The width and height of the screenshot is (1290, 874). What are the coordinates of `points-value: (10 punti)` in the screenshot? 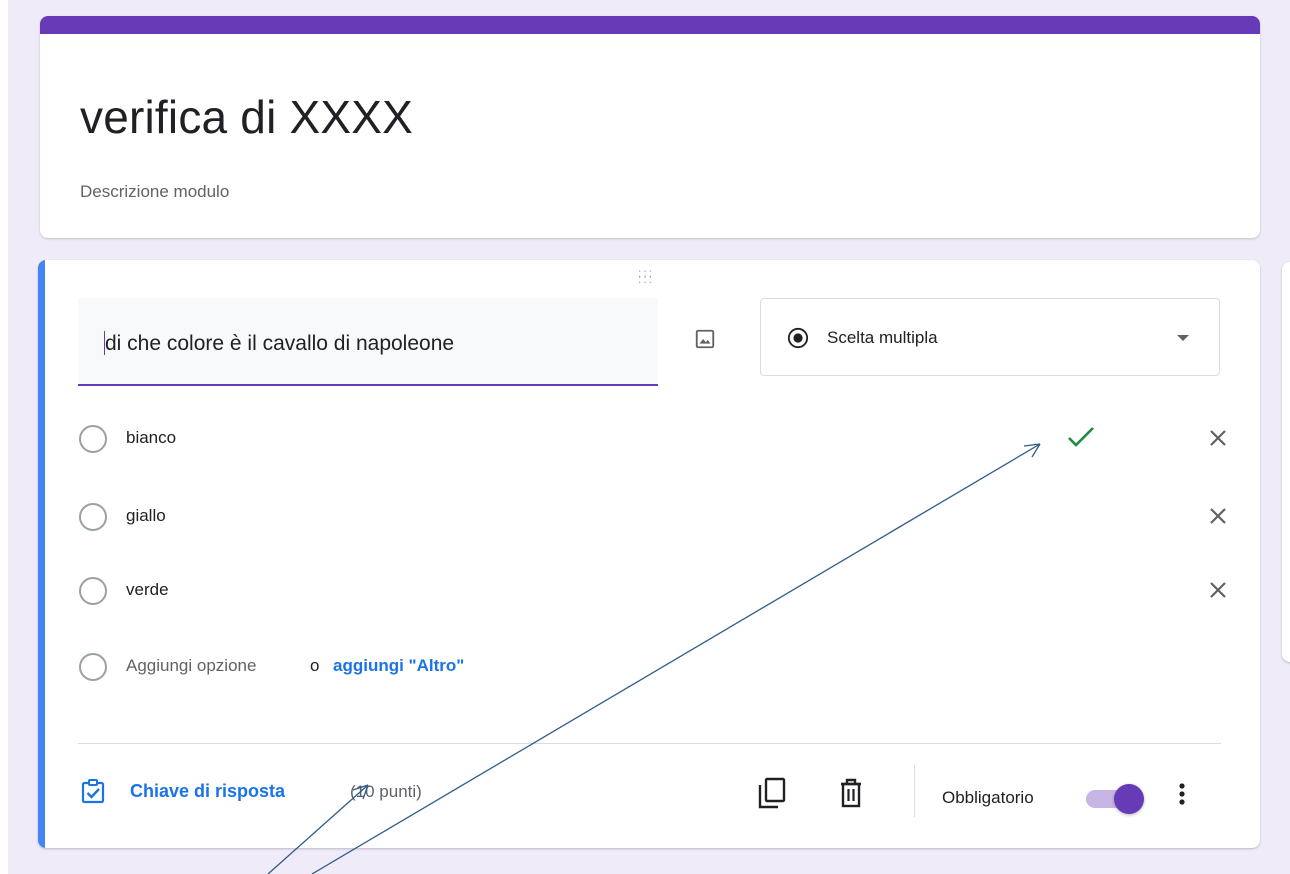 It's located at (386, 791).